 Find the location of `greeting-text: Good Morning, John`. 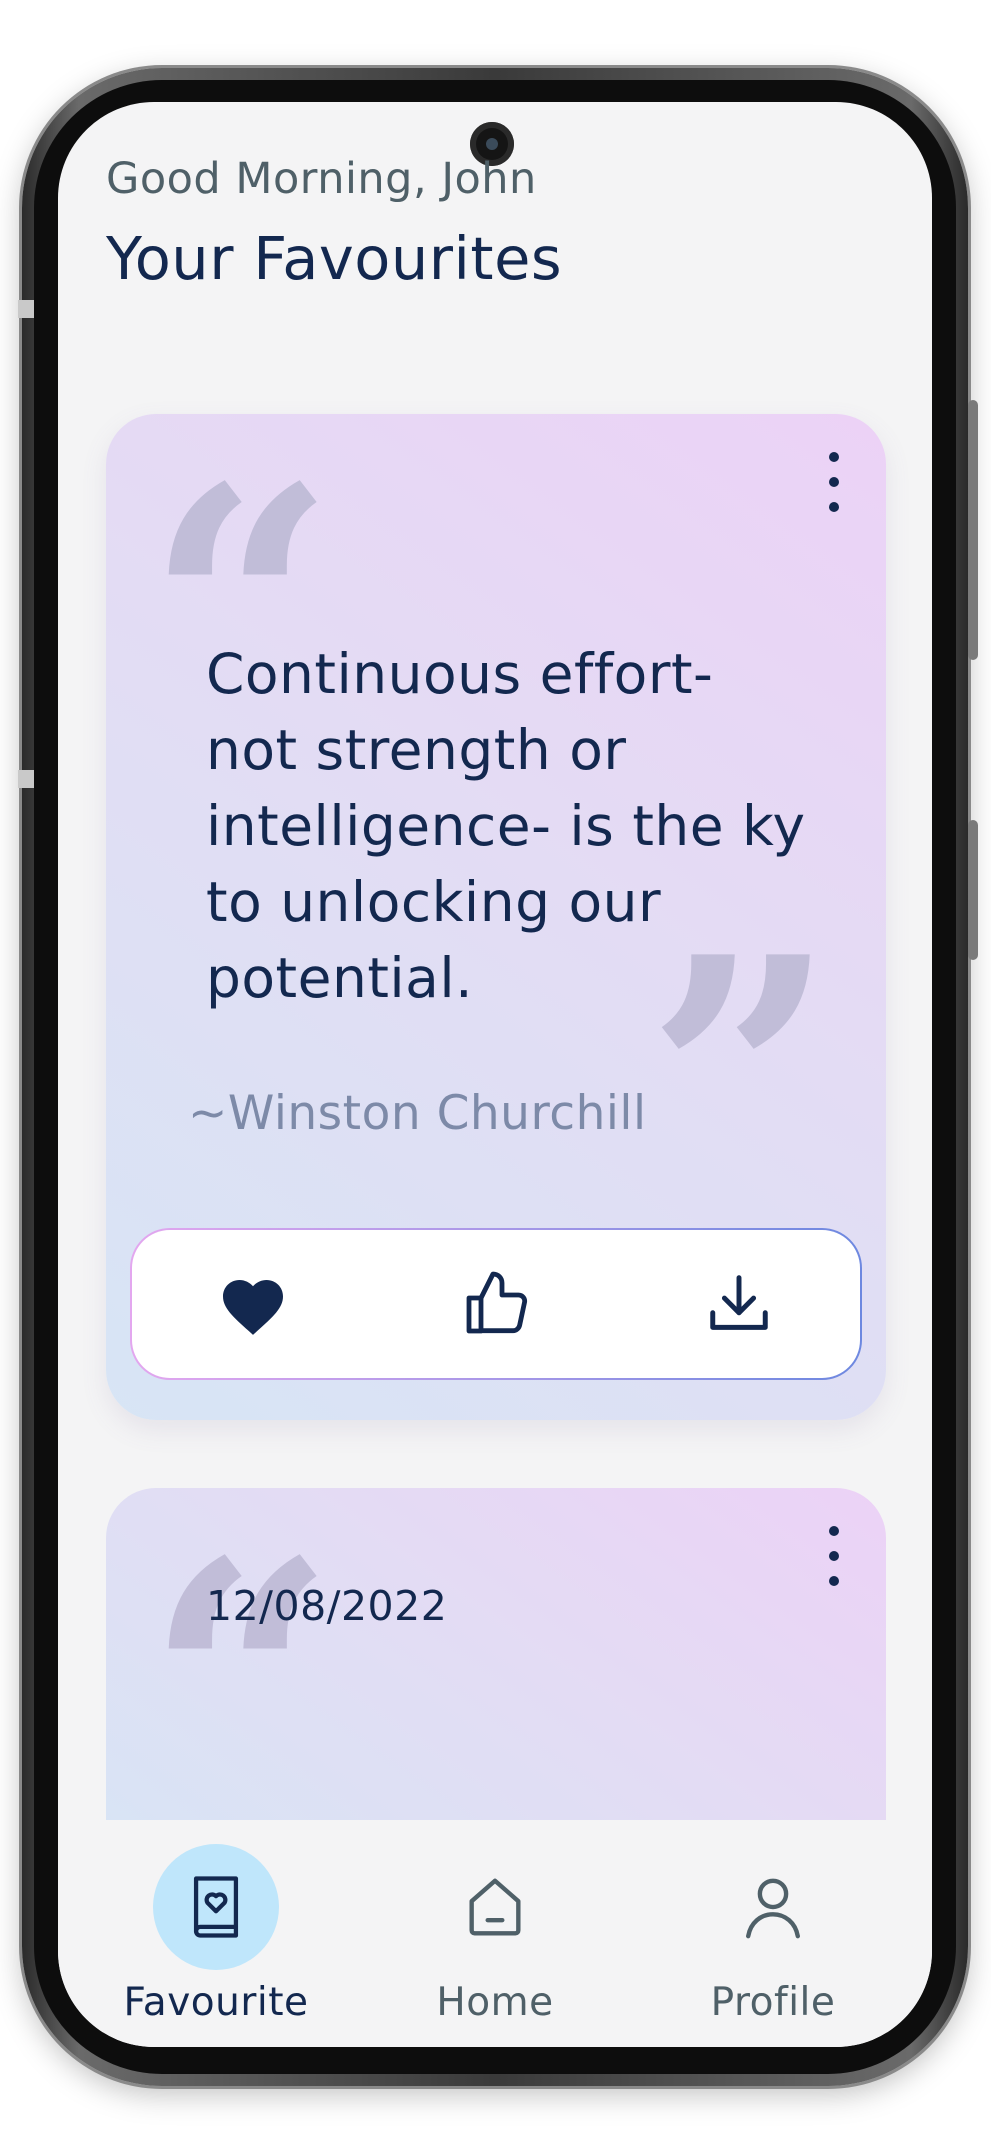

greeting-text: Good Morning, John is located at coordinates (321, 179).